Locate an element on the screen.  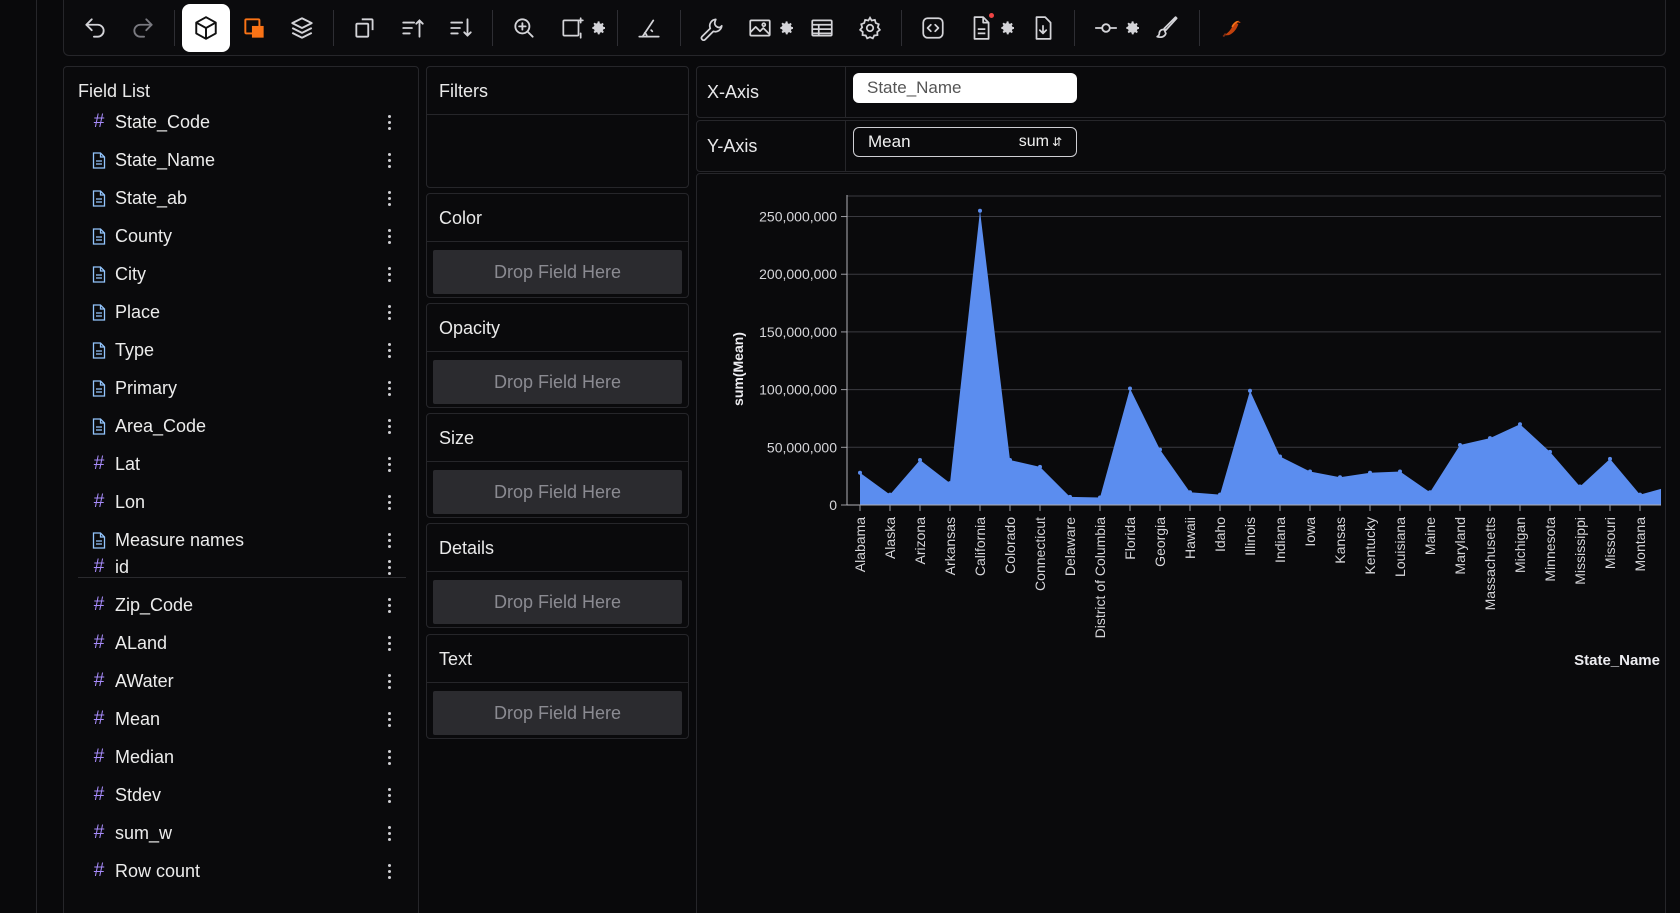
color-drop-zone: Drop Field Here is located at coordinates (557, 272).